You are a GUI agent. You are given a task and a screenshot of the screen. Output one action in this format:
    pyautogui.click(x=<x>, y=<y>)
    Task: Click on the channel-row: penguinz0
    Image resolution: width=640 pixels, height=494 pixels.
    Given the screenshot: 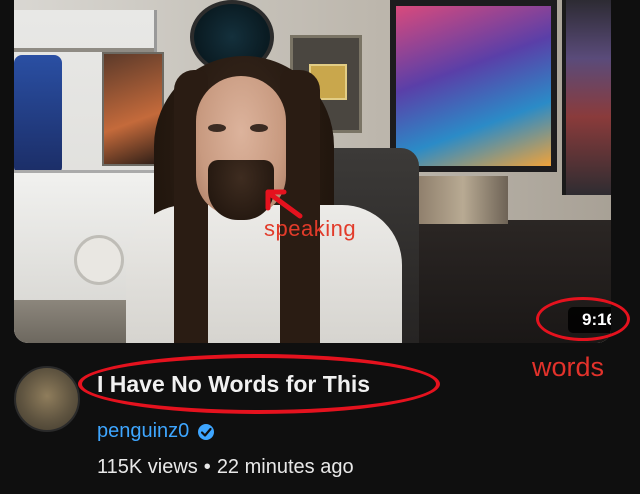 What is the action you would take?
    pyautogui.click(x=156, y=431)
    